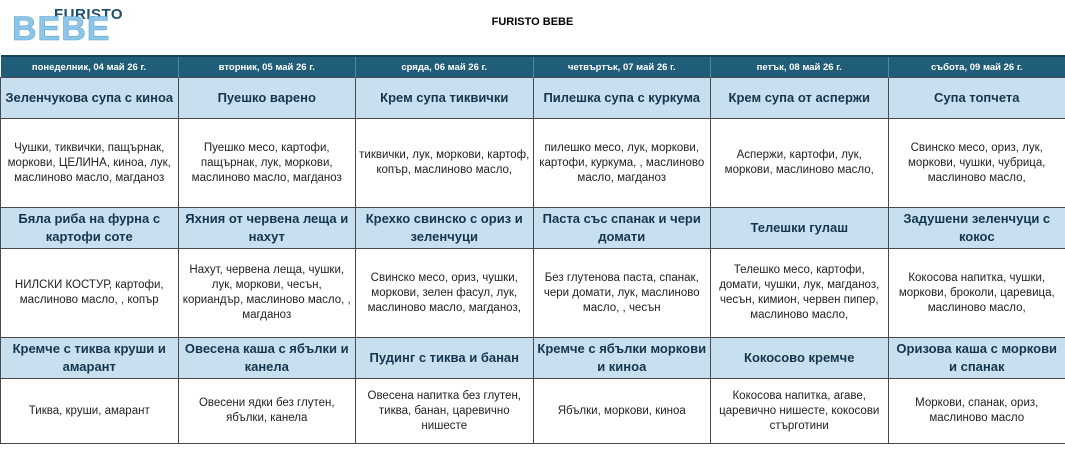 Image resolution: width=1065 pixels, height=463 pixels. What do you see at coordinates (89, 66) in the screenshot?
I see `date-header-monday: понеделник, 04 май 26 г.` at bounding box center [89, 66].